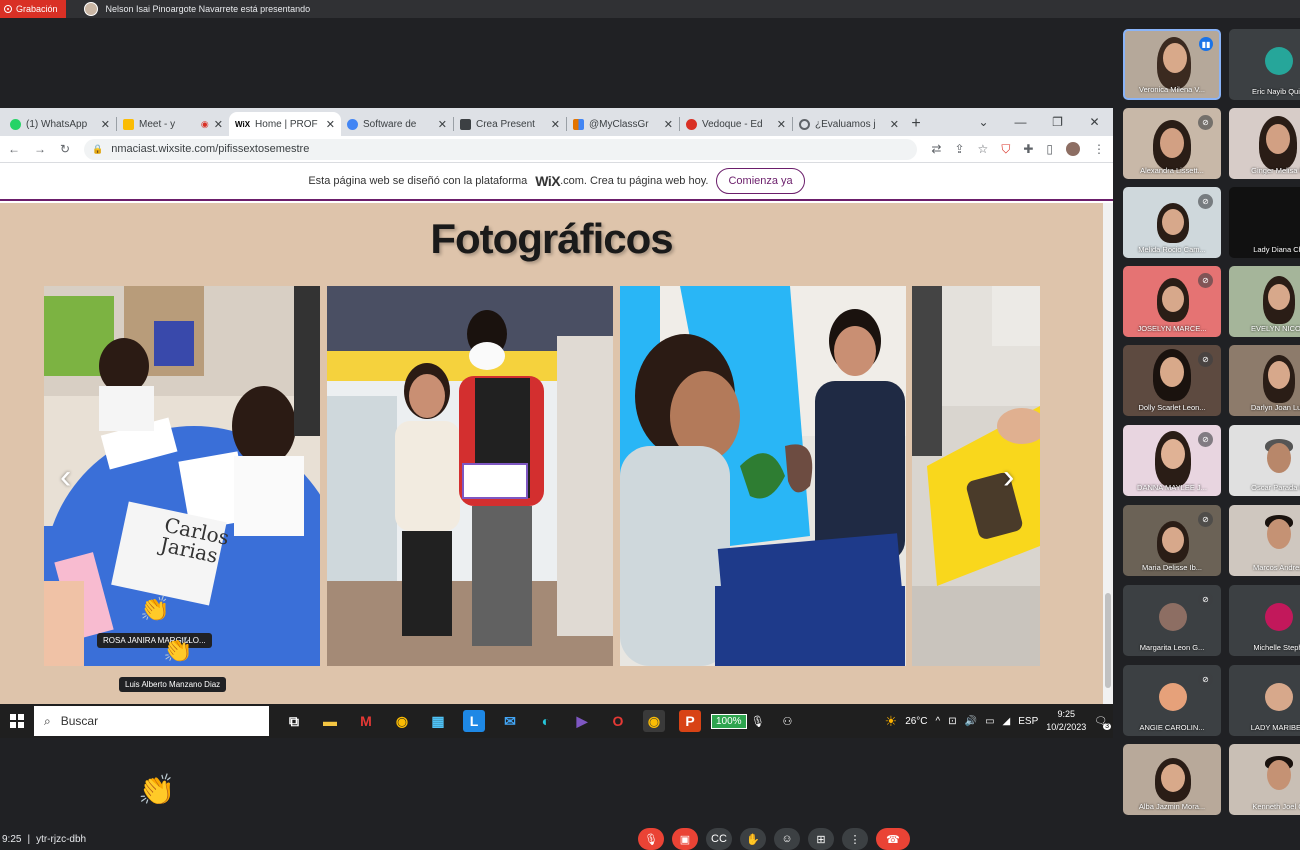 This screenshot has width=1300, height=850. I want to click on gallery-next-arrow-icon: ›, so click(1008, 477).